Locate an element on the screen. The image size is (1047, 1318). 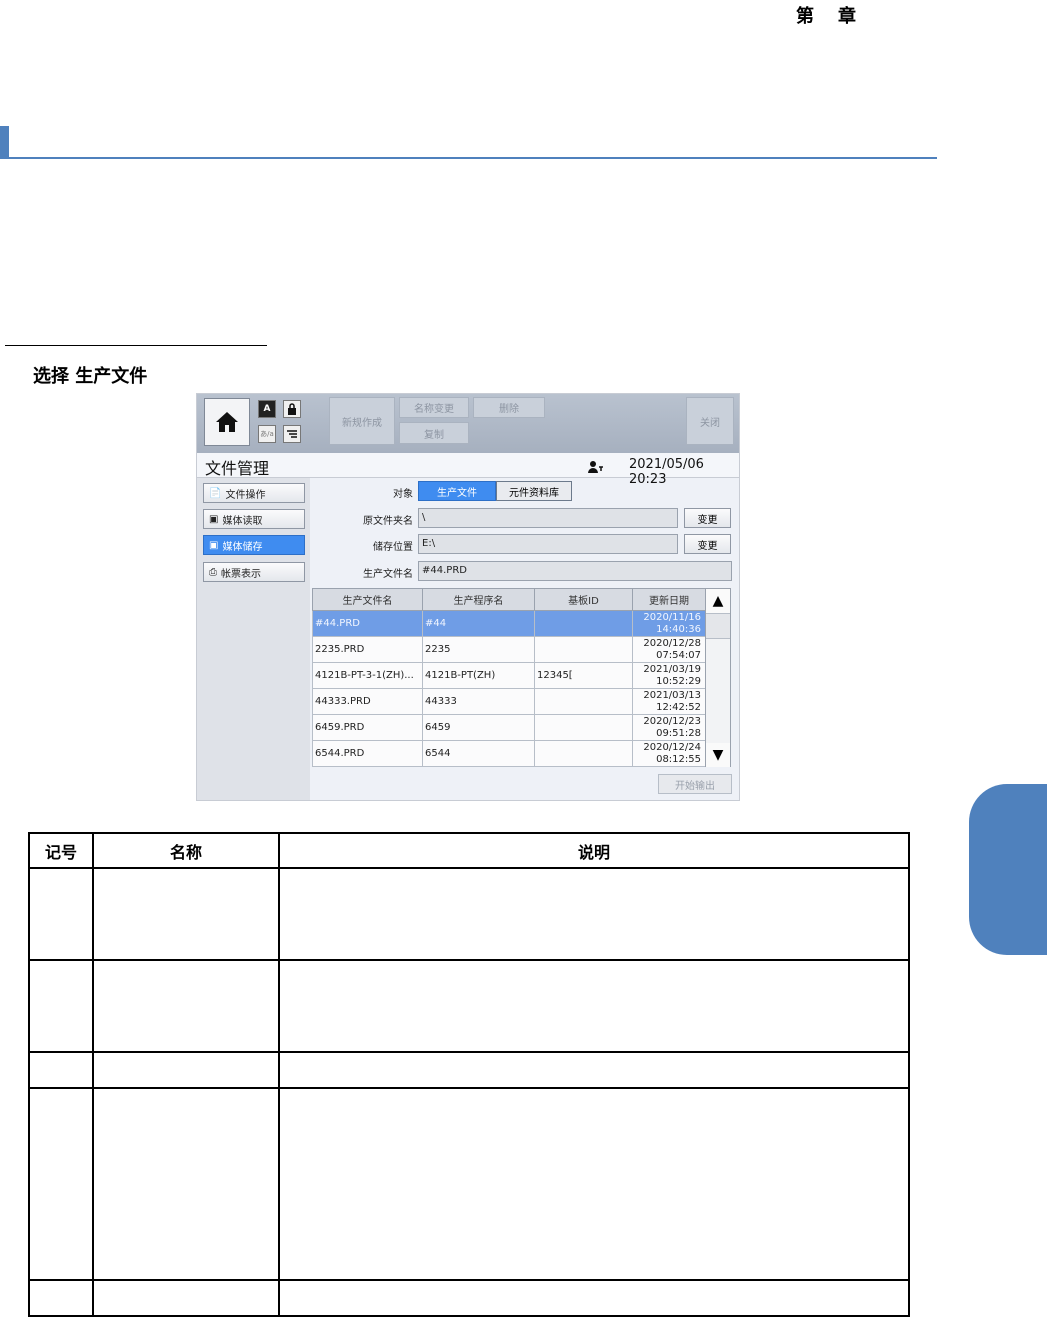
description-table-header: 记号 名称 说明 is located at coordinates (469, 850).